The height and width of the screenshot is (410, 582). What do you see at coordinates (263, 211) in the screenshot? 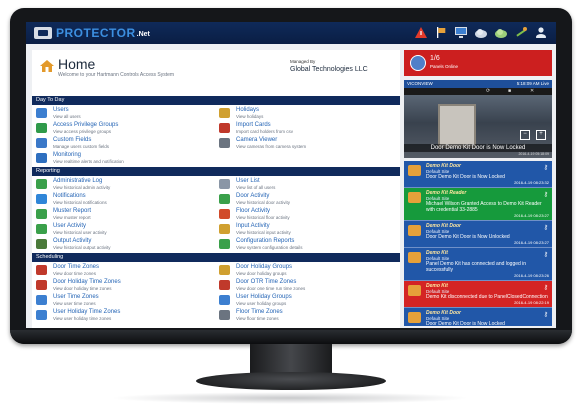
I see `menu-item-label: Floor Activity` at bounding box center [263, 211].